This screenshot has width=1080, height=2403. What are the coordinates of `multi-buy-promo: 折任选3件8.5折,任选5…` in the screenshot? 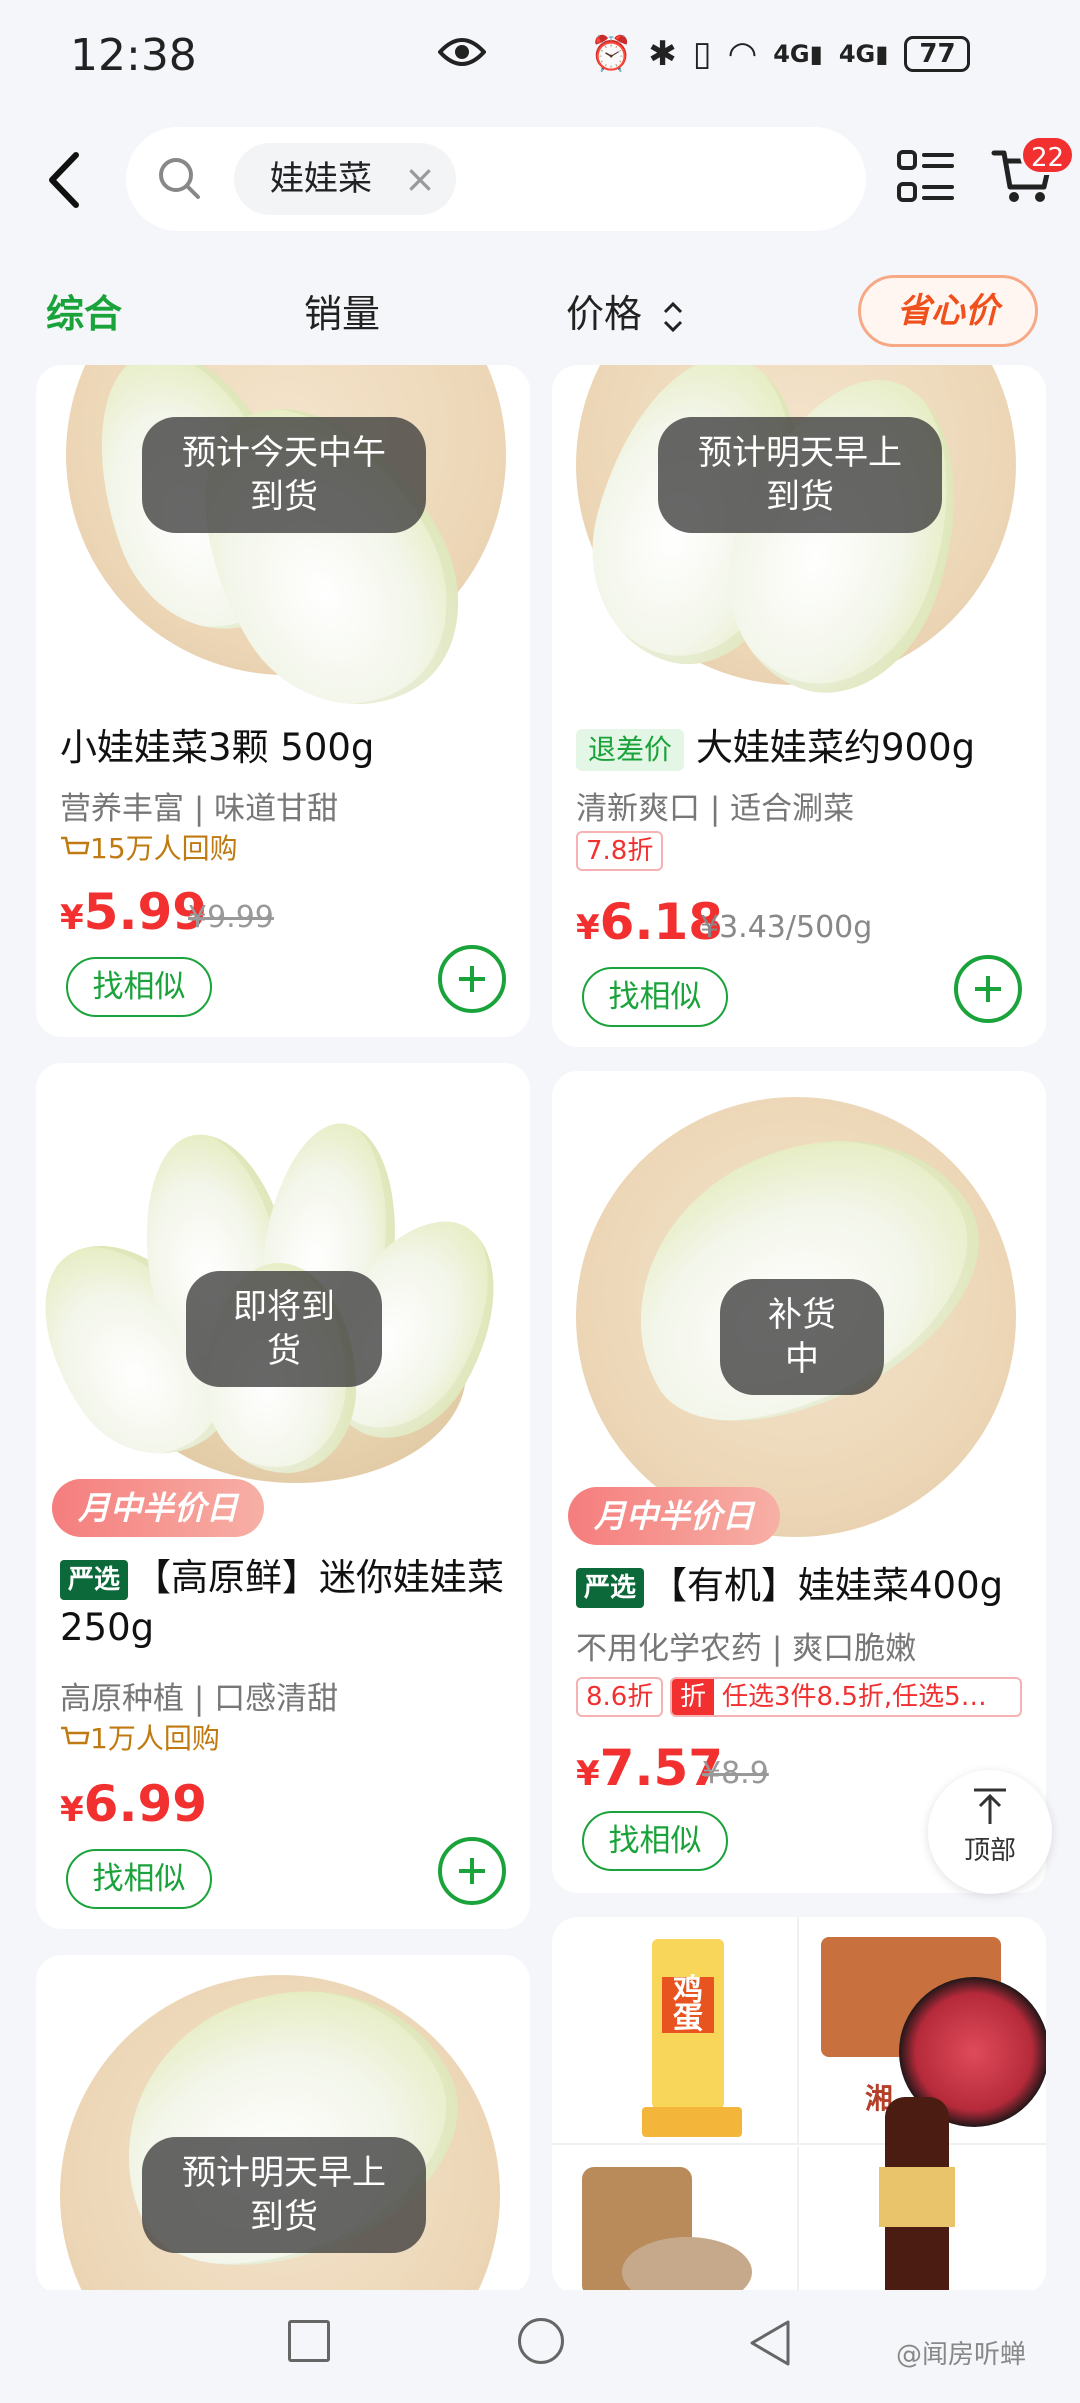 It's located at (846, 1697).